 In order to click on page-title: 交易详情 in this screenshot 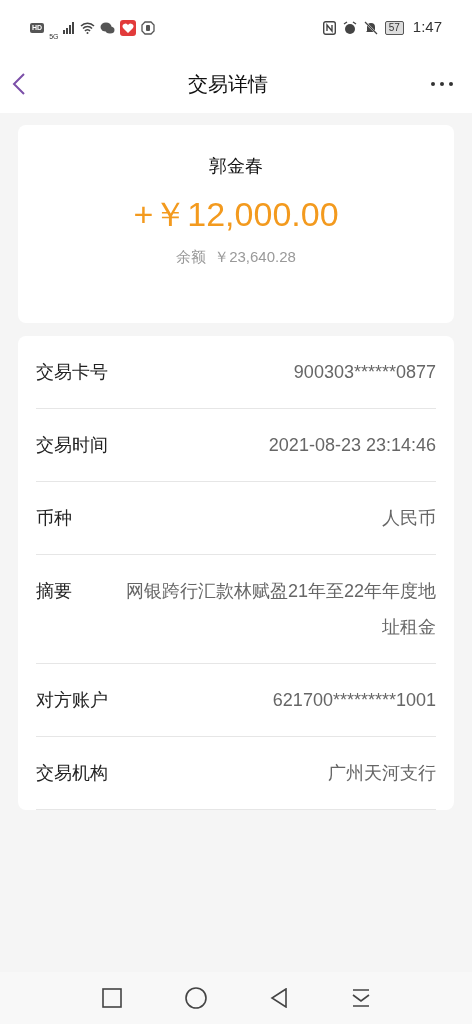, I will do `click(228, 84)`.